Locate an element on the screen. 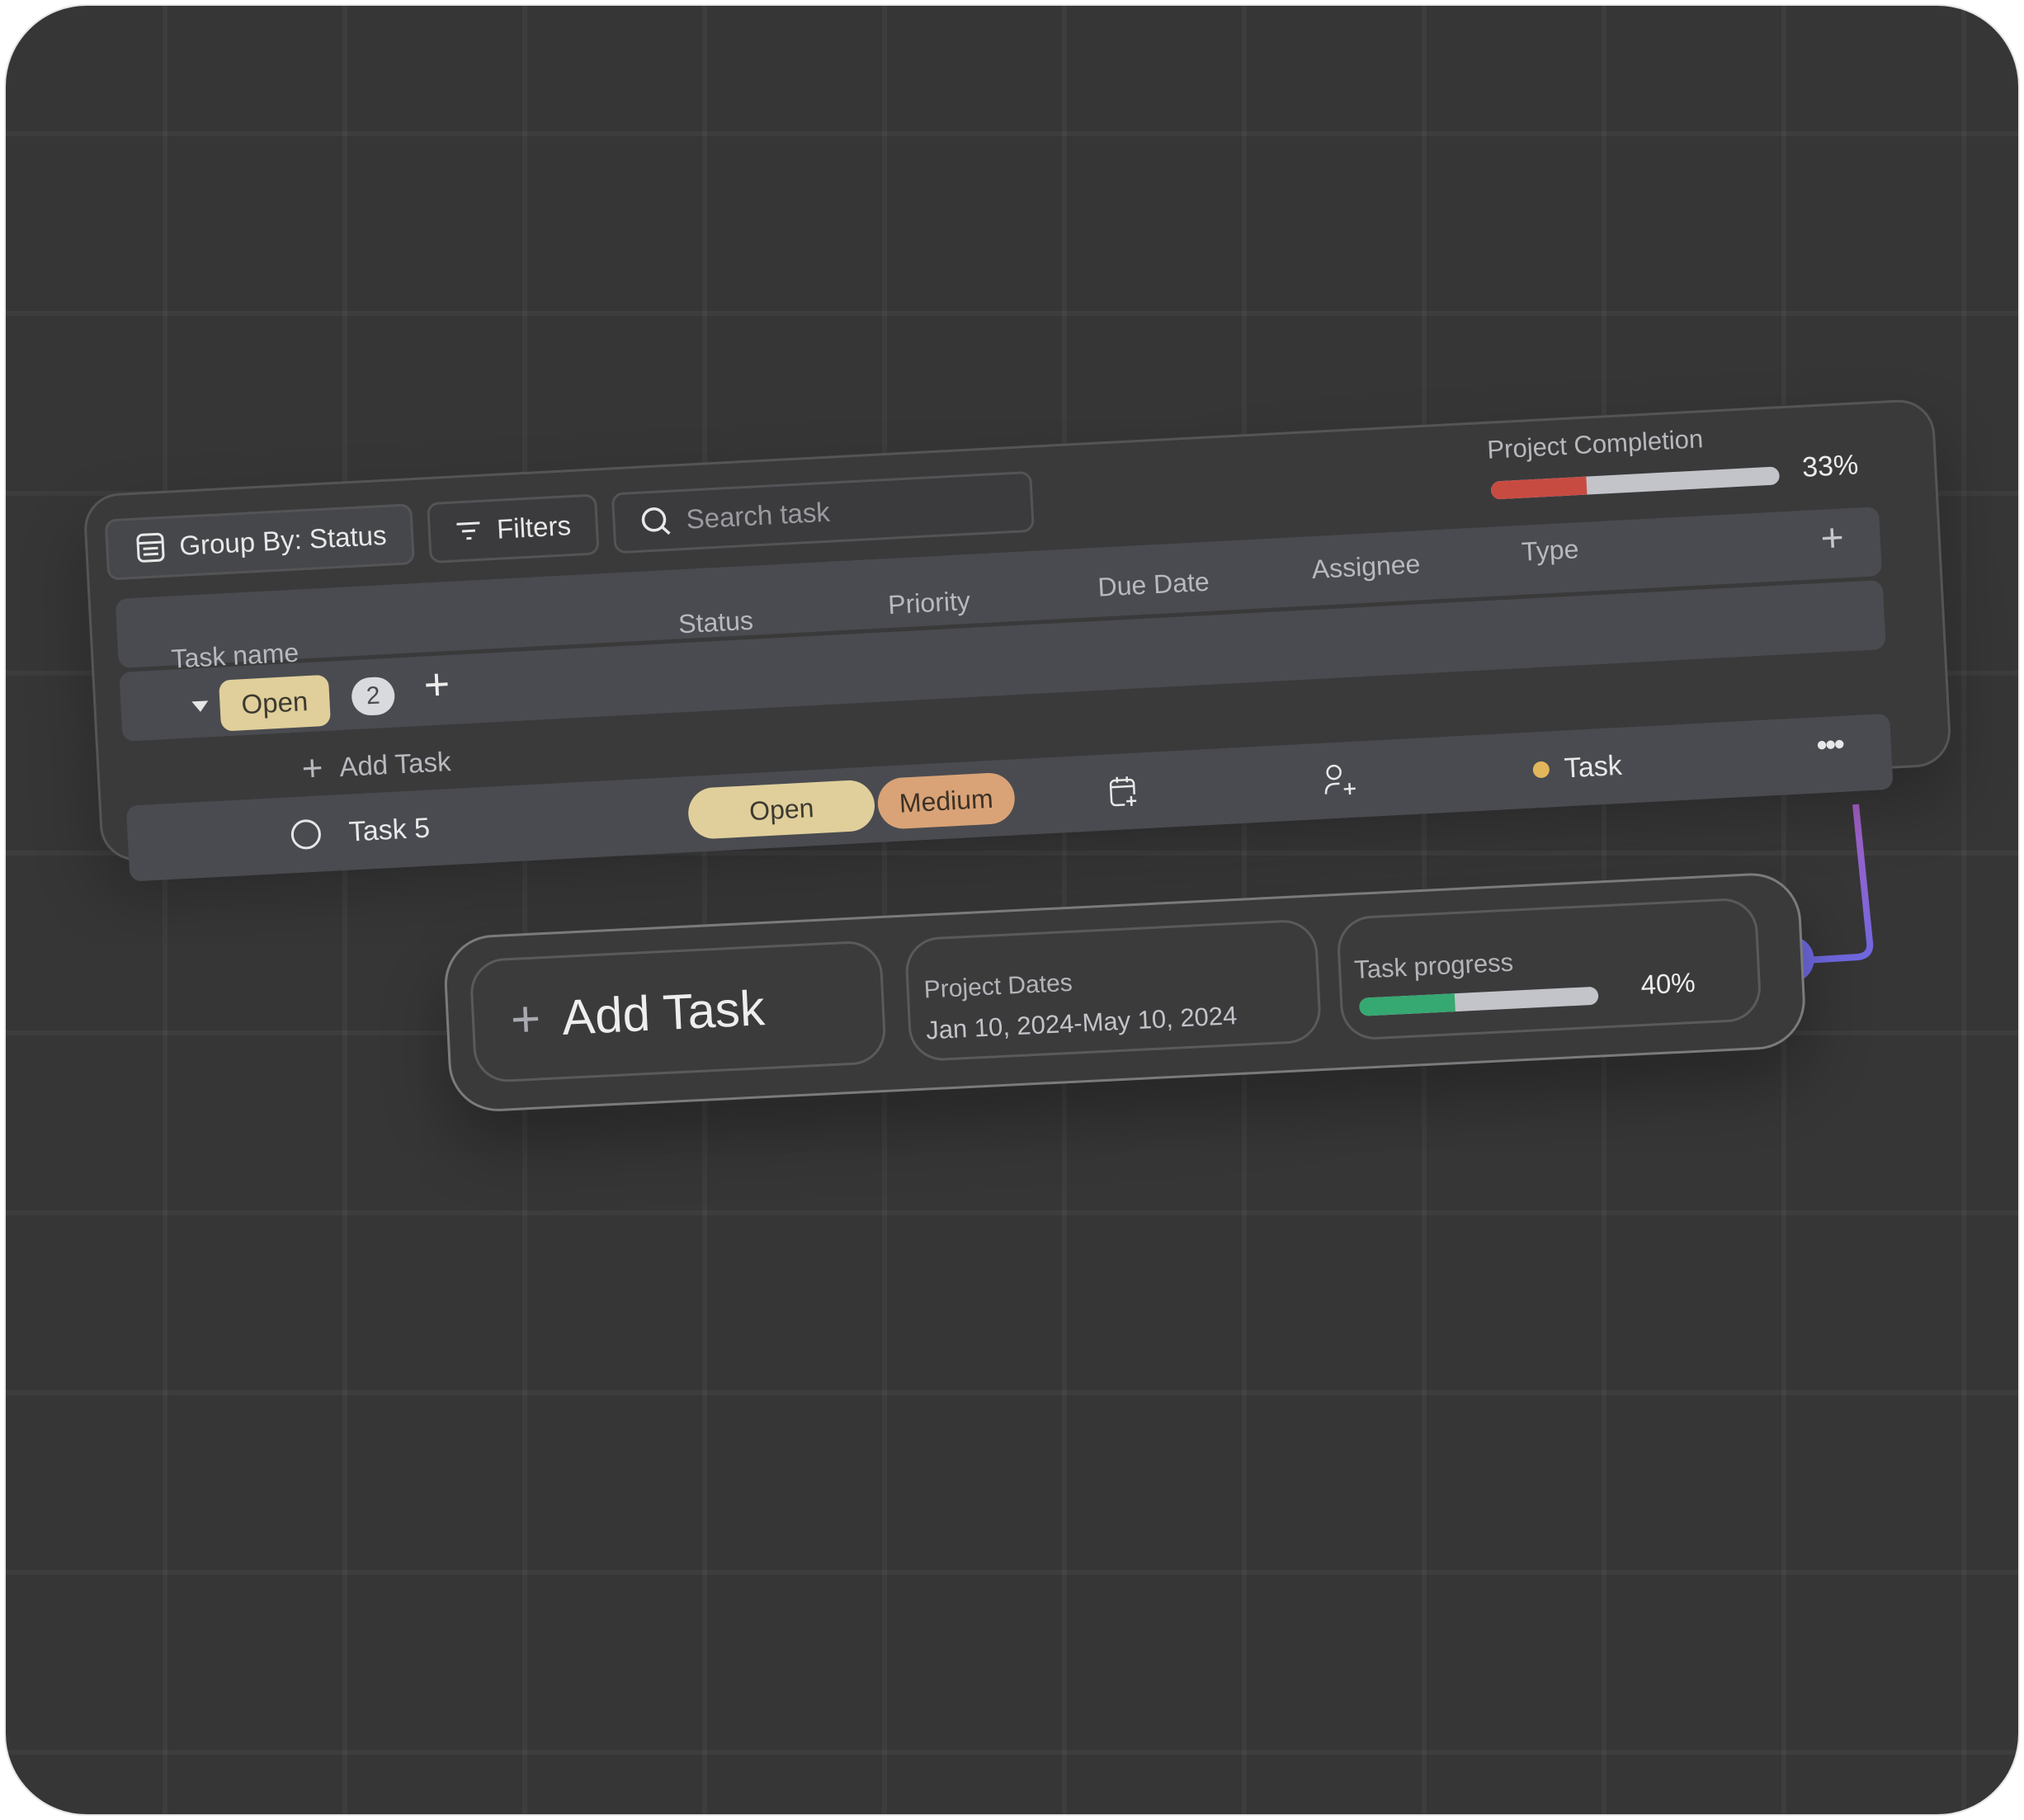 This screenshot has width=2024, height=1820. task-name-cell: Task 5 is located at coordinates (361, 832).